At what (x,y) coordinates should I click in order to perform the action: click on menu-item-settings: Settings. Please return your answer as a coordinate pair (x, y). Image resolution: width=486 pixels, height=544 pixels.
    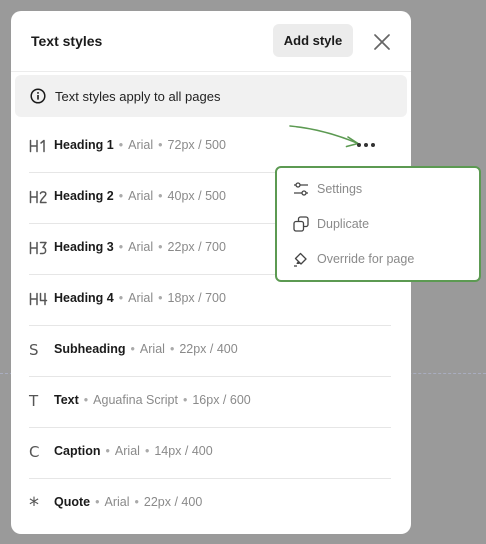
    Looking at the image, I should click on (378, 189).